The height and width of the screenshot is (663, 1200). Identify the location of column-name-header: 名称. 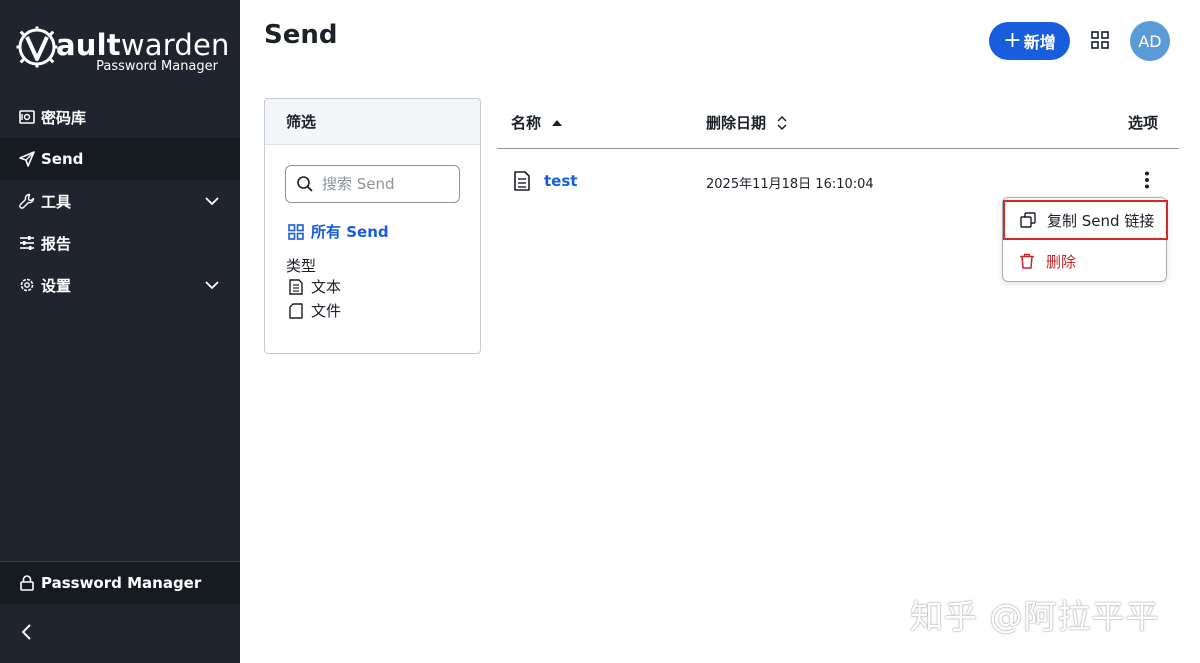
(537, 122).